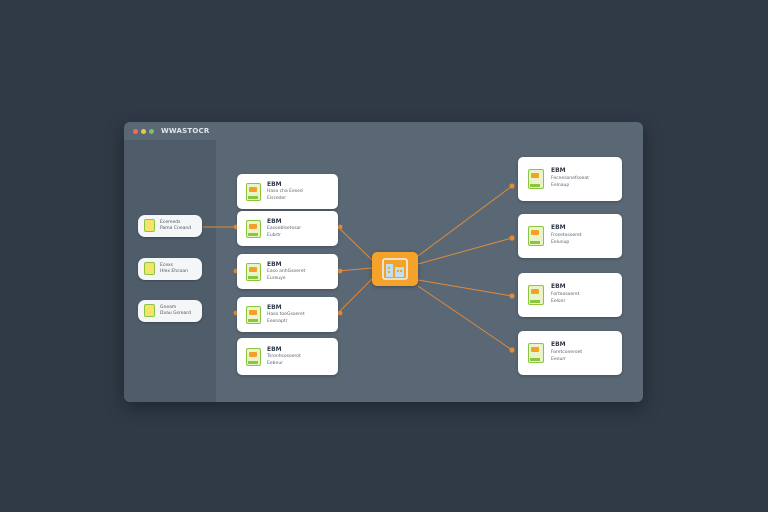 This screenshot has height=512, width=768. I want to click on node-line1: Tsronhsosoerot, so click(284, 356).